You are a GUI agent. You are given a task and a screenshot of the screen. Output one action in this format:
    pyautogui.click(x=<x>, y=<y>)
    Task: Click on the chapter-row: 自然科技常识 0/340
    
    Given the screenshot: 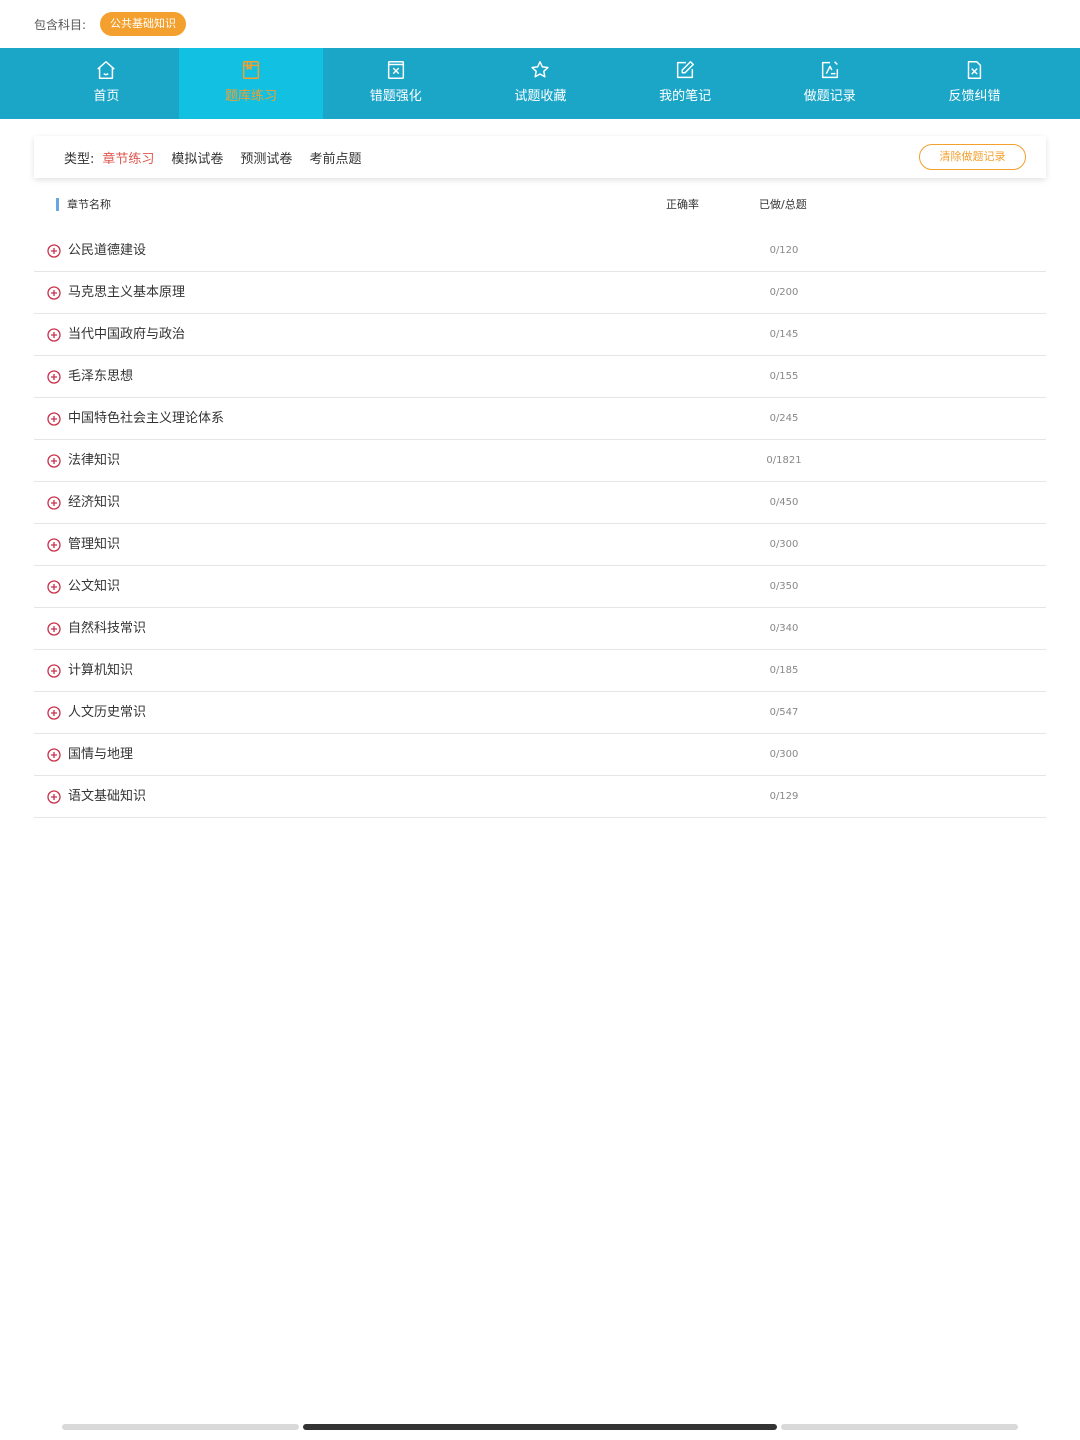 What is the action you would take?
    pyautogui.click(x=540, y=629)
    